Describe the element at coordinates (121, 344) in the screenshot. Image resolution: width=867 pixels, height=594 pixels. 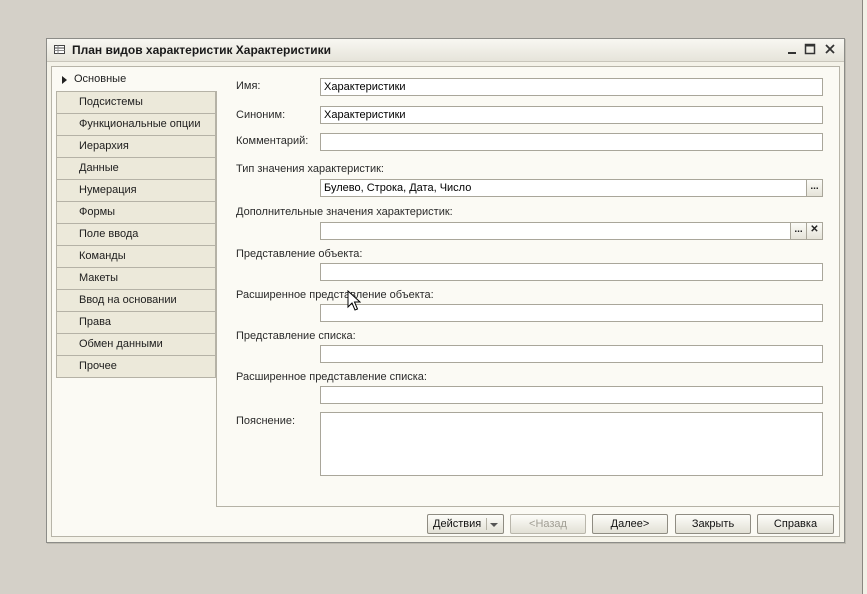
I see `nav-item-label: Обмен данными` at that location.